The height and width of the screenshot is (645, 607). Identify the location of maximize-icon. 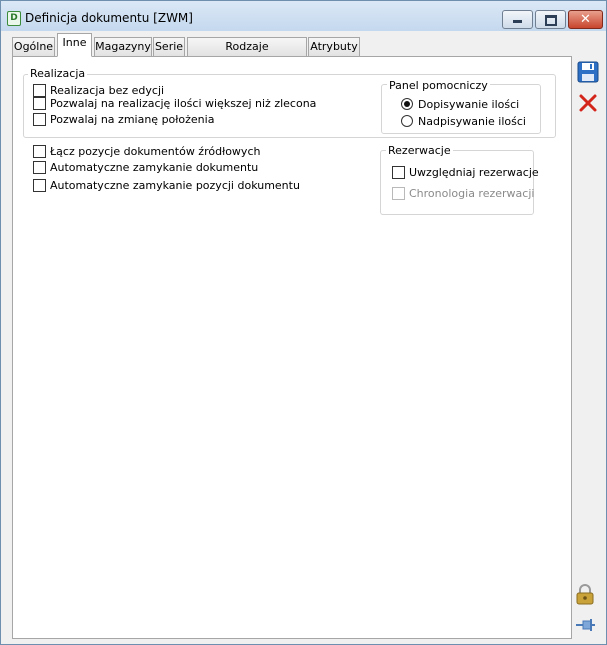
(550, 19).